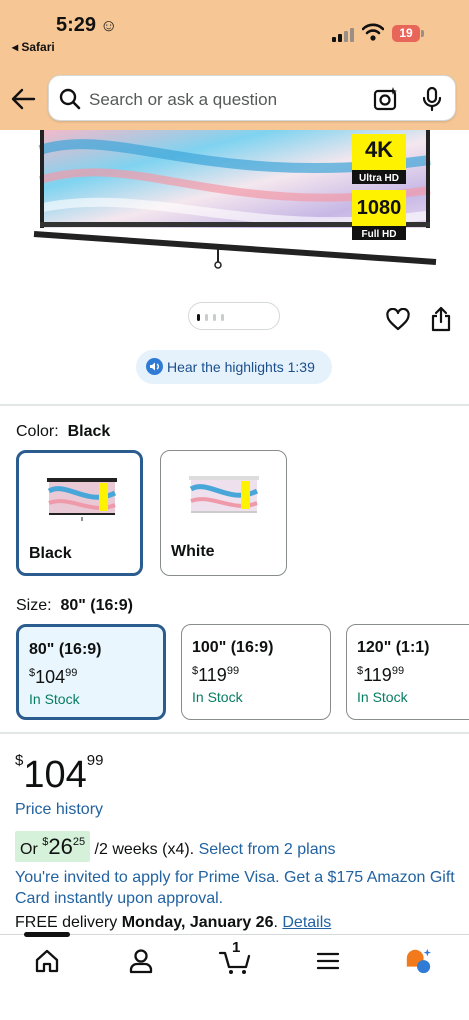 The height and width of the screenshot is (1020, 469). Describe the element at coordinates (63, 431) in the screenshot. I see `color-label: Color: Black` at that location.